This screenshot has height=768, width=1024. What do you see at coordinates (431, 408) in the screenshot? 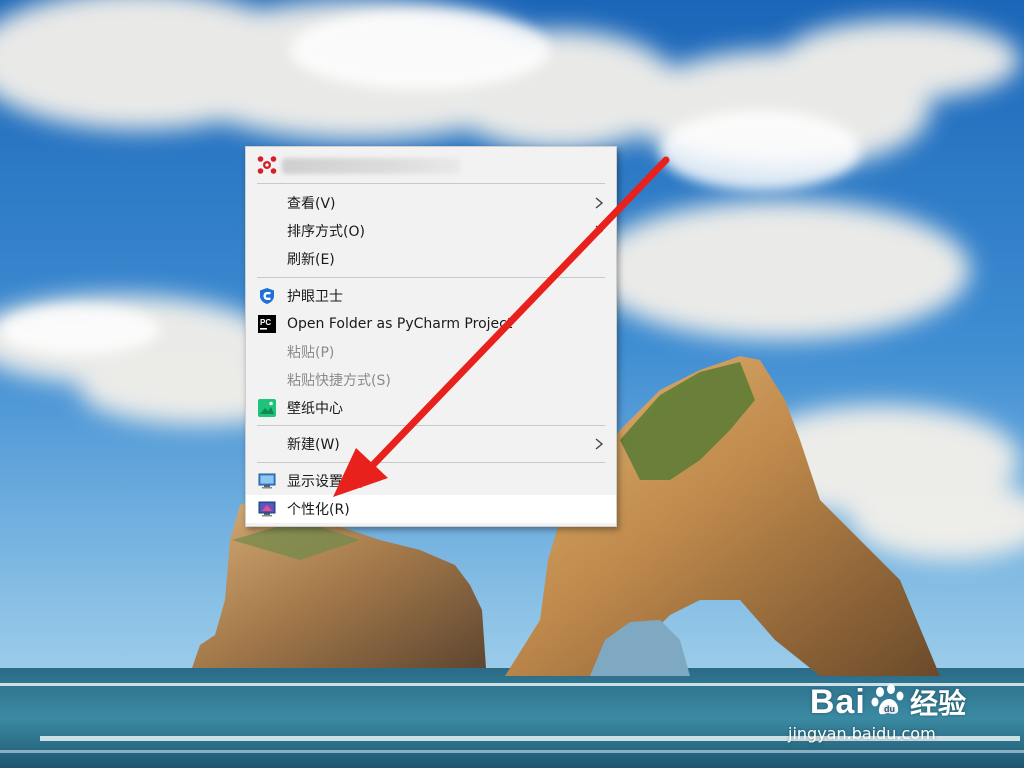
I see `menu-item-wallpaper-center: 壁纸中心` at bounding box center [431, 408].